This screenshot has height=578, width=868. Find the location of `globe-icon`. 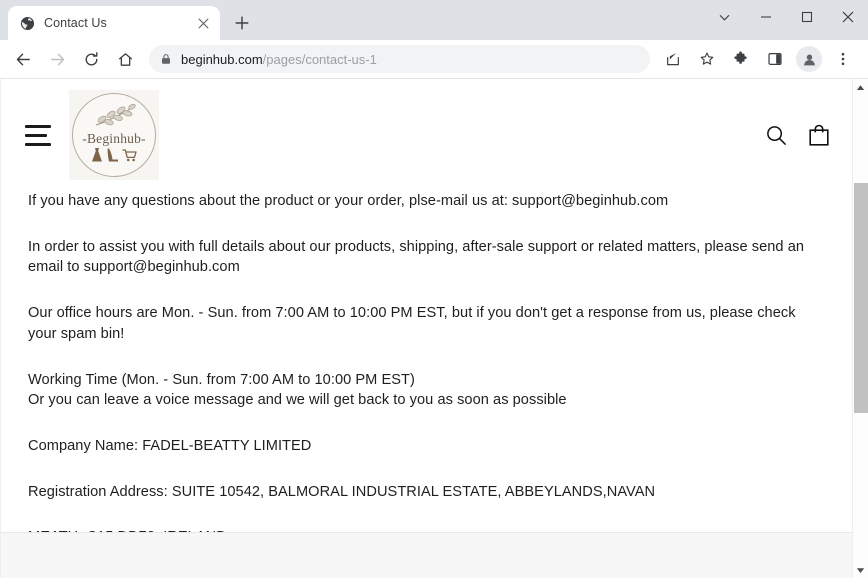

globe-icon is located at coordinates (27, 23).